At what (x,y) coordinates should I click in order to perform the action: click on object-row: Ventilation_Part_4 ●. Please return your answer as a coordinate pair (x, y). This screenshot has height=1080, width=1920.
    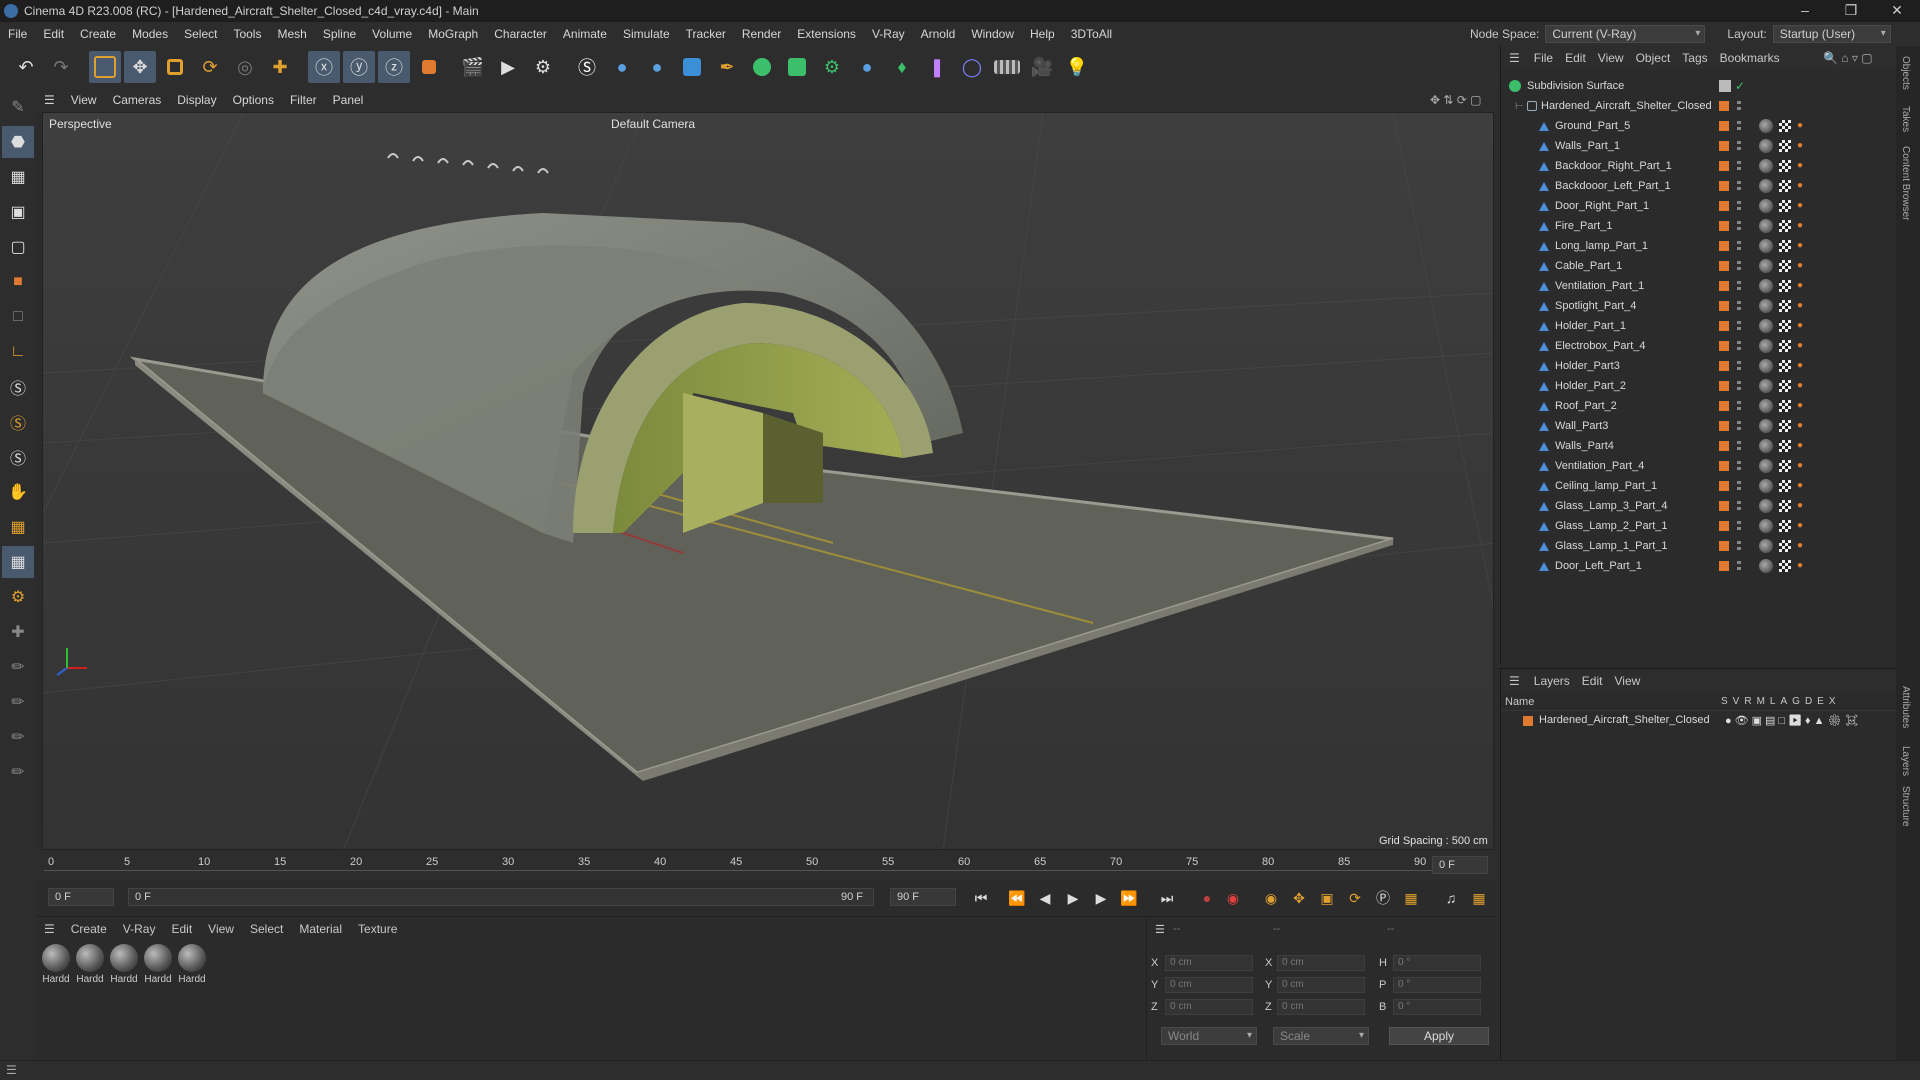
    Looking at the image, I should click on (1699, 466).